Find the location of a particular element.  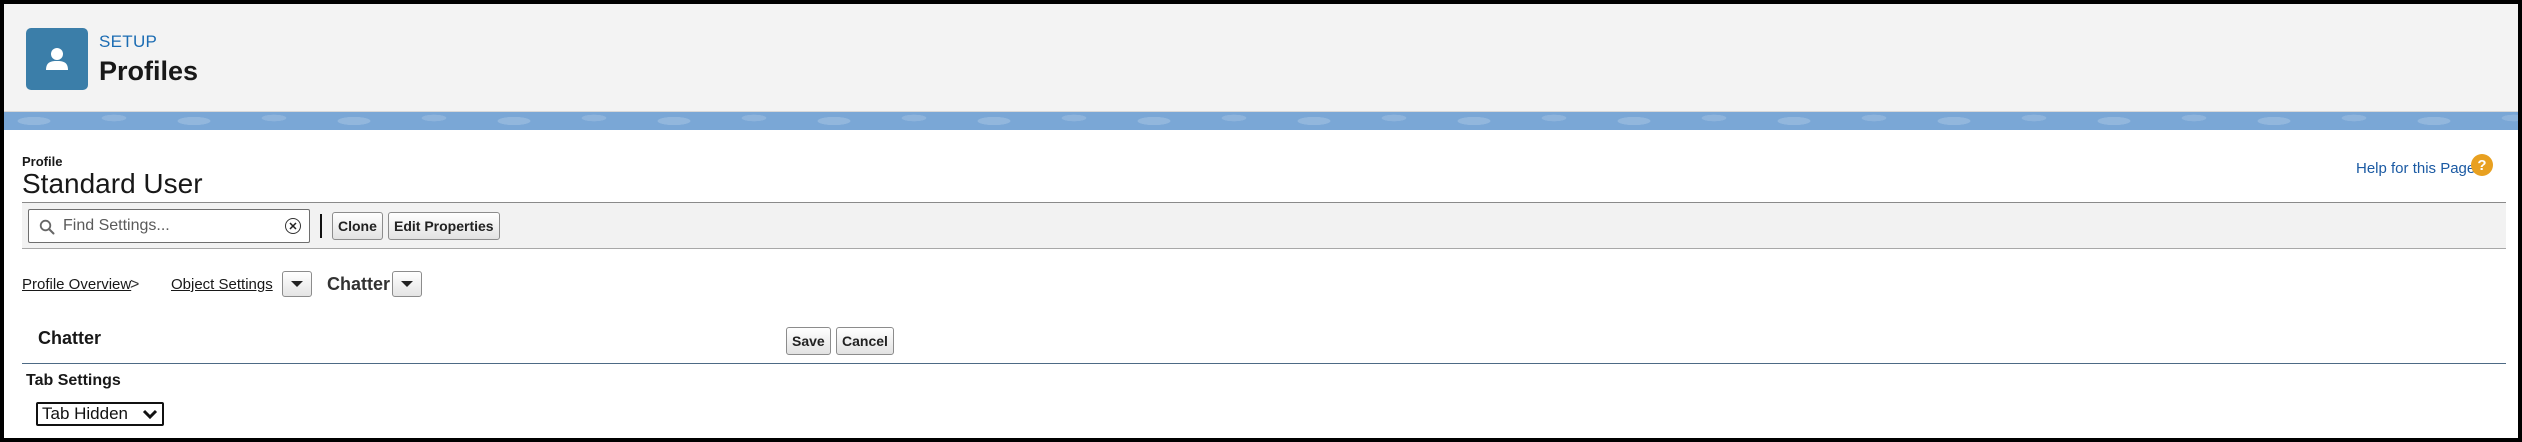

help-icon: ? is located at coordinates (2482, 165).